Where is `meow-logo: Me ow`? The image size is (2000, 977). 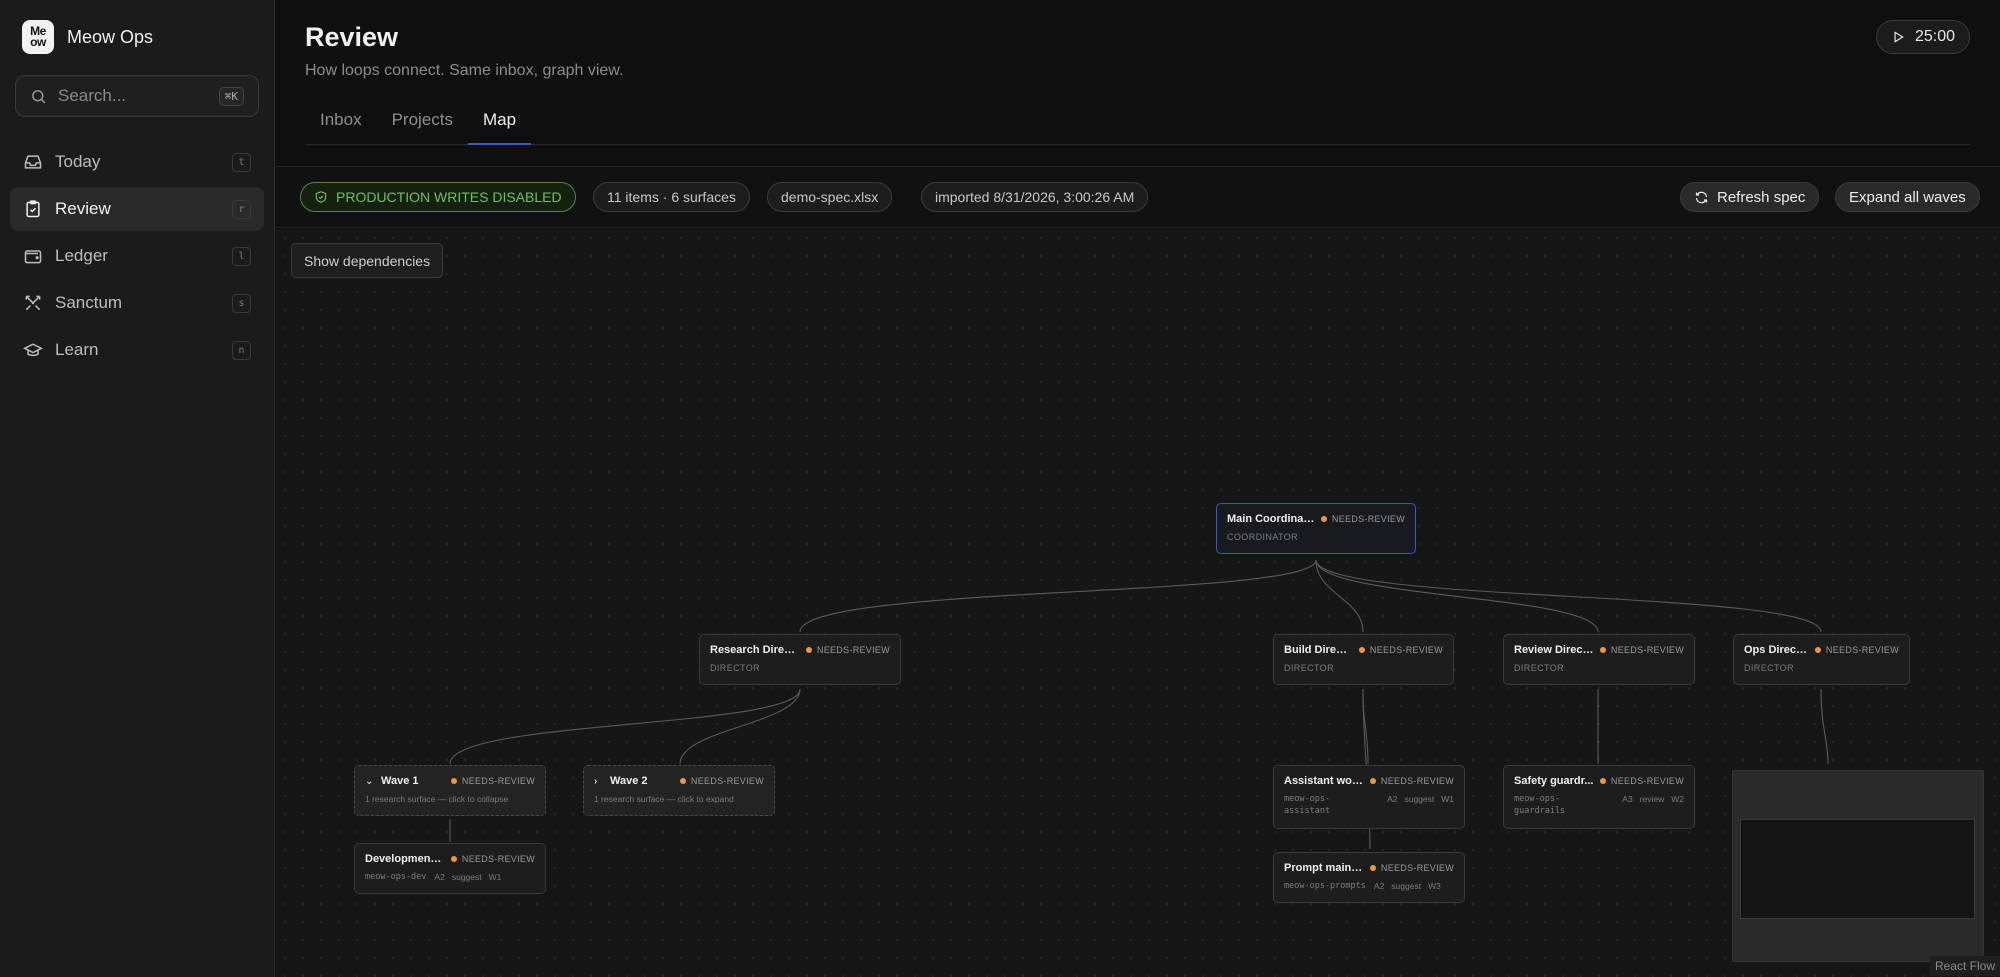 meow-logo: Me ow is located at coordinates (38, 37).